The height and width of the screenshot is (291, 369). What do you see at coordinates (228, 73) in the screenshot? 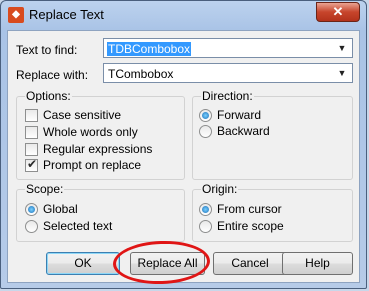
I see `replace-with-combobox: TCombobox ▼` at bounding box center [228, 73].